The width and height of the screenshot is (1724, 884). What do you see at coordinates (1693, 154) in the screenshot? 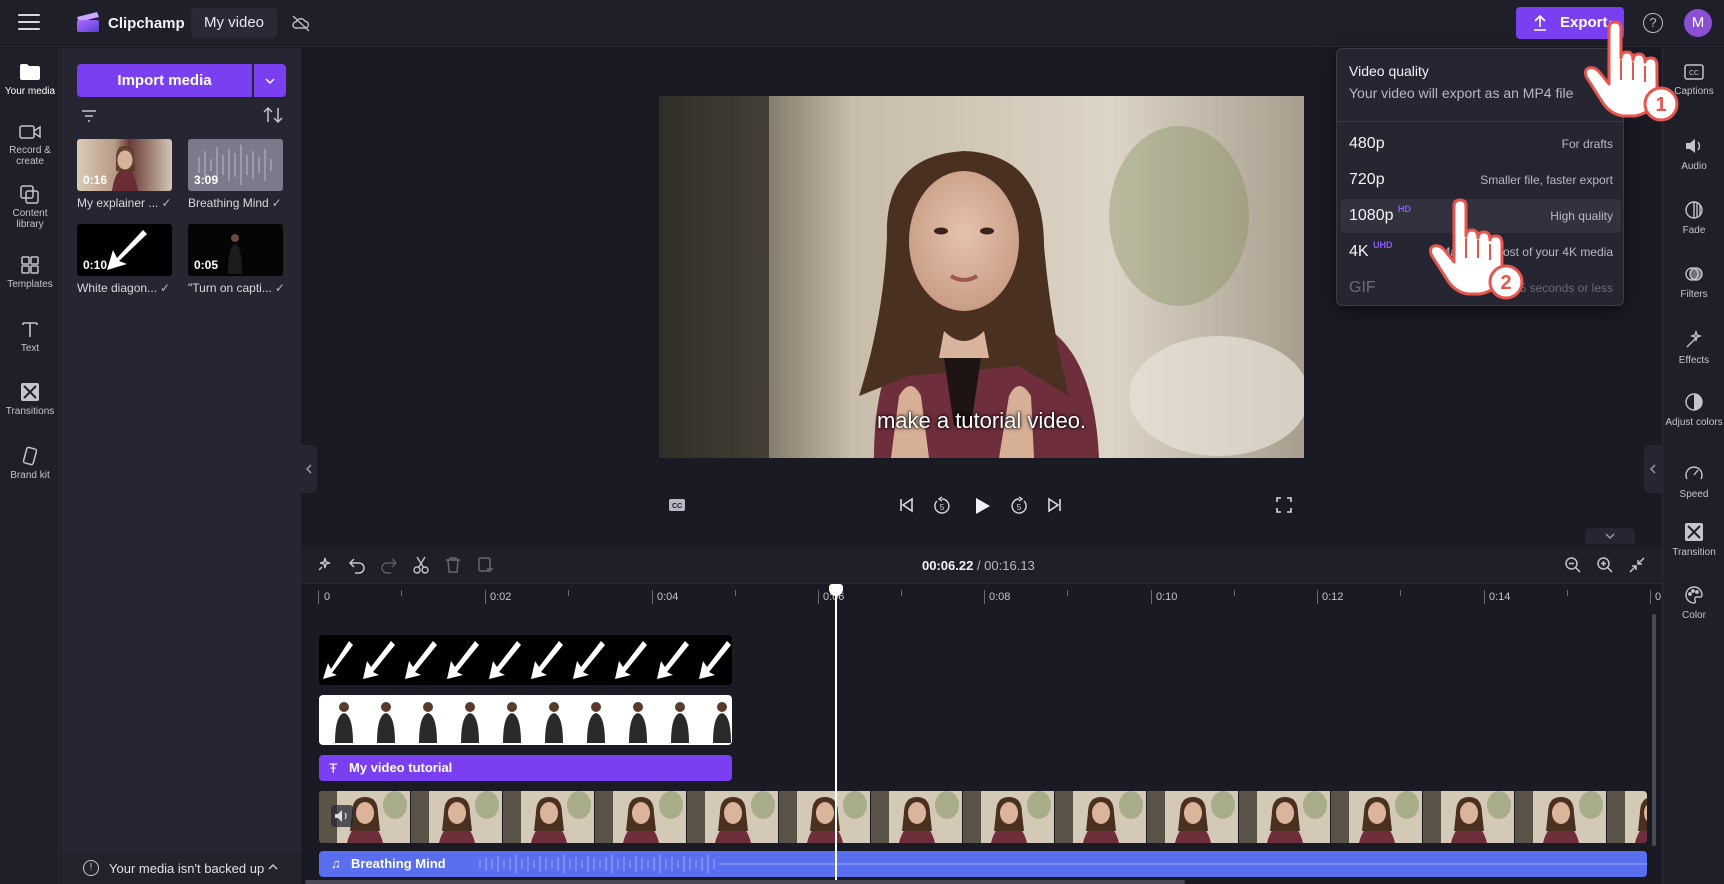
I see `rail-item-audio: Audio` at bounding box center [1693, 154].